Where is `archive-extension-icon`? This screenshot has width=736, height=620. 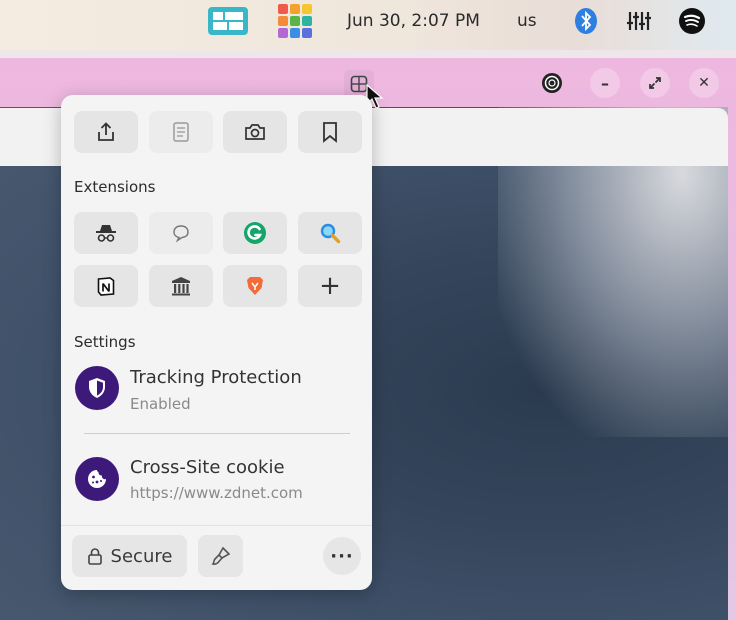
archive-extension-icon is located at coordinates (181, 286).